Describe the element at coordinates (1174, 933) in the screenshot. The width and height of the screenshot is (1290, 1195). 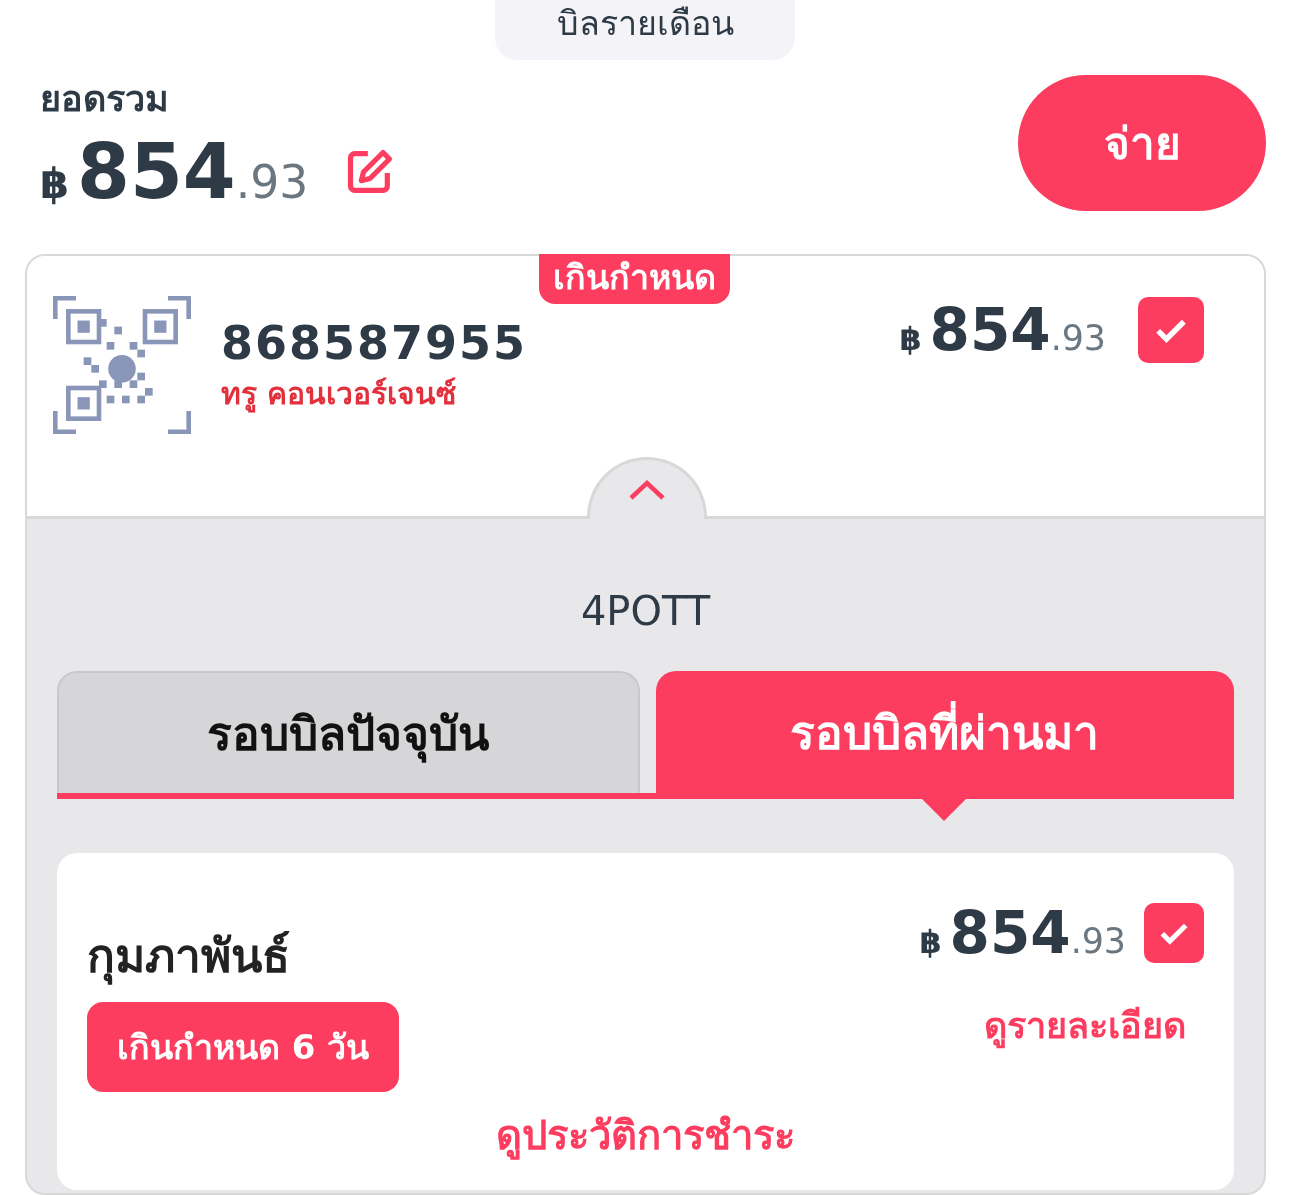
I see `bill-checkbox` at that location.